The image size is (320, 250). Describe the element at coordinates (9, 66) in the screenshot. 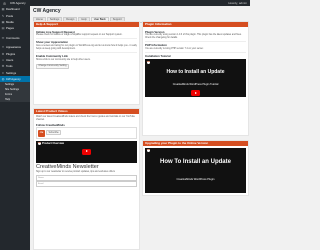

I see `sidebar-item-label: Tools` at that location.